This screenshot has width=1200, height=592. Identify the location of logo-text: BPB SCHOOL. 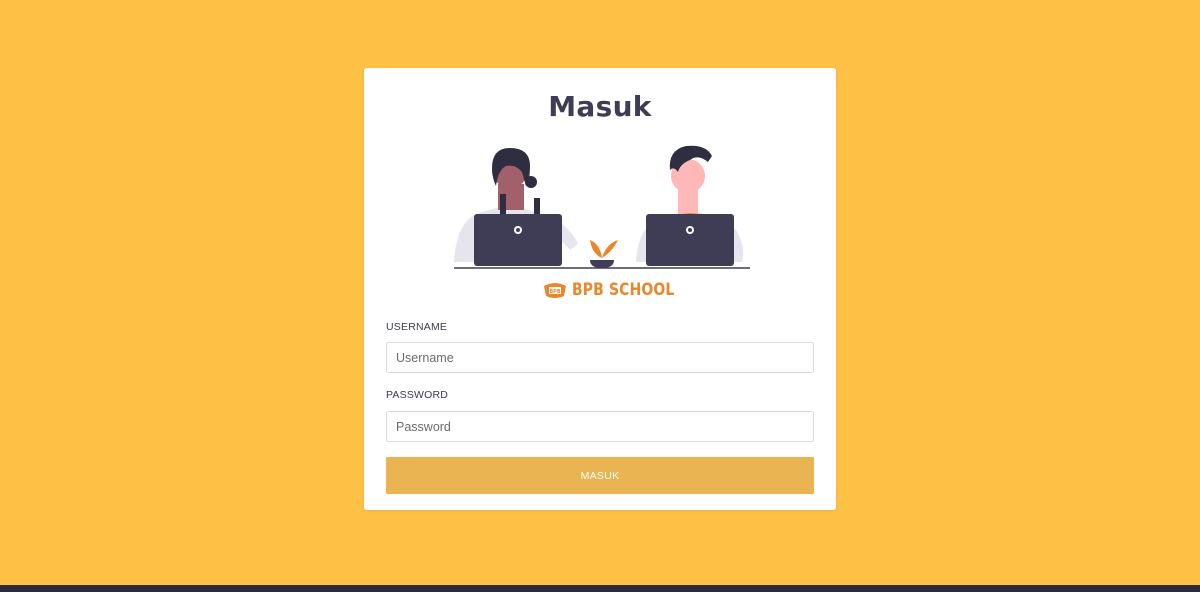
(623, 290).